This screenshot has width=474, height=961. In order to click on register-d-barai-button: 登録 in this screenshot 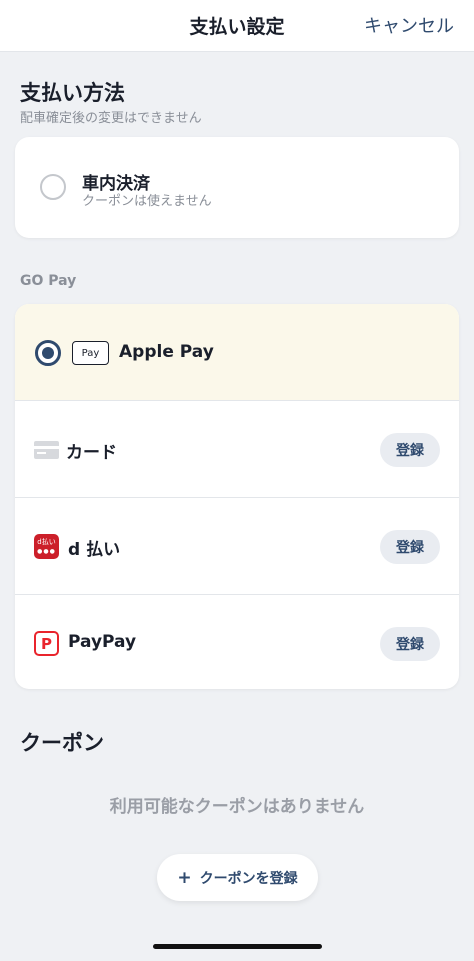, I will do `click(410, 547)`.